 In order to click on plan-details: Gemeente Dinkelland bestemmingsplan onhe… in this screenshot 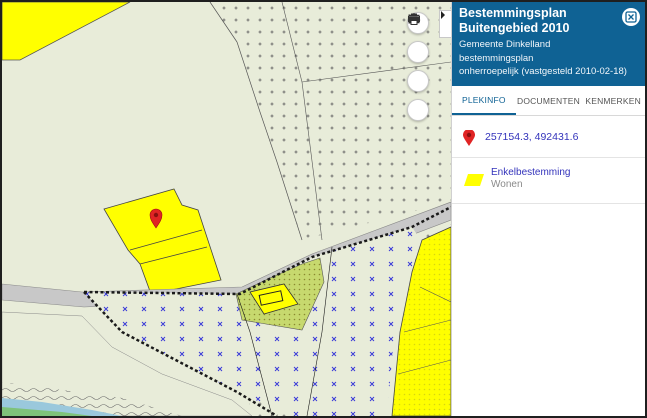, I will do `click(543, 58)`.